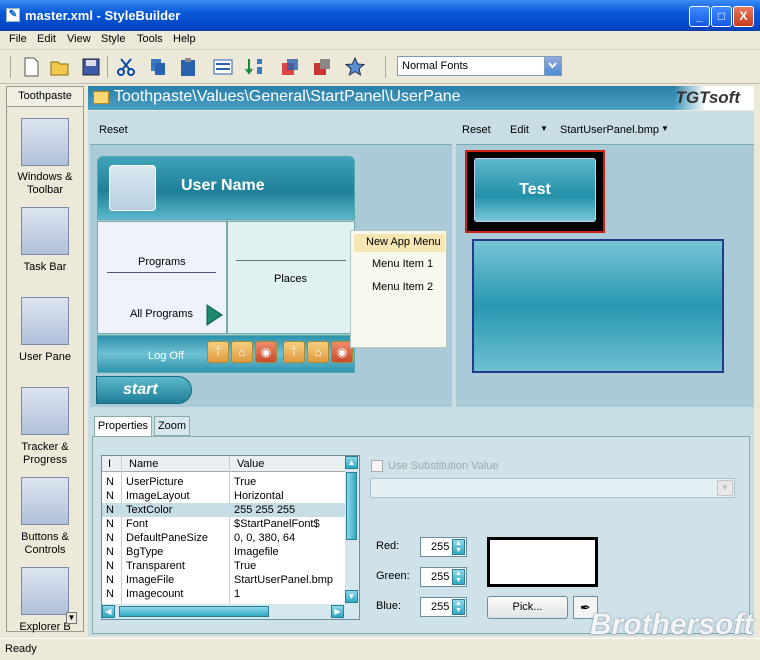  Describe the element at coordinates (721, 16) in the screenshot. I see `maximize-button: □` at that location.